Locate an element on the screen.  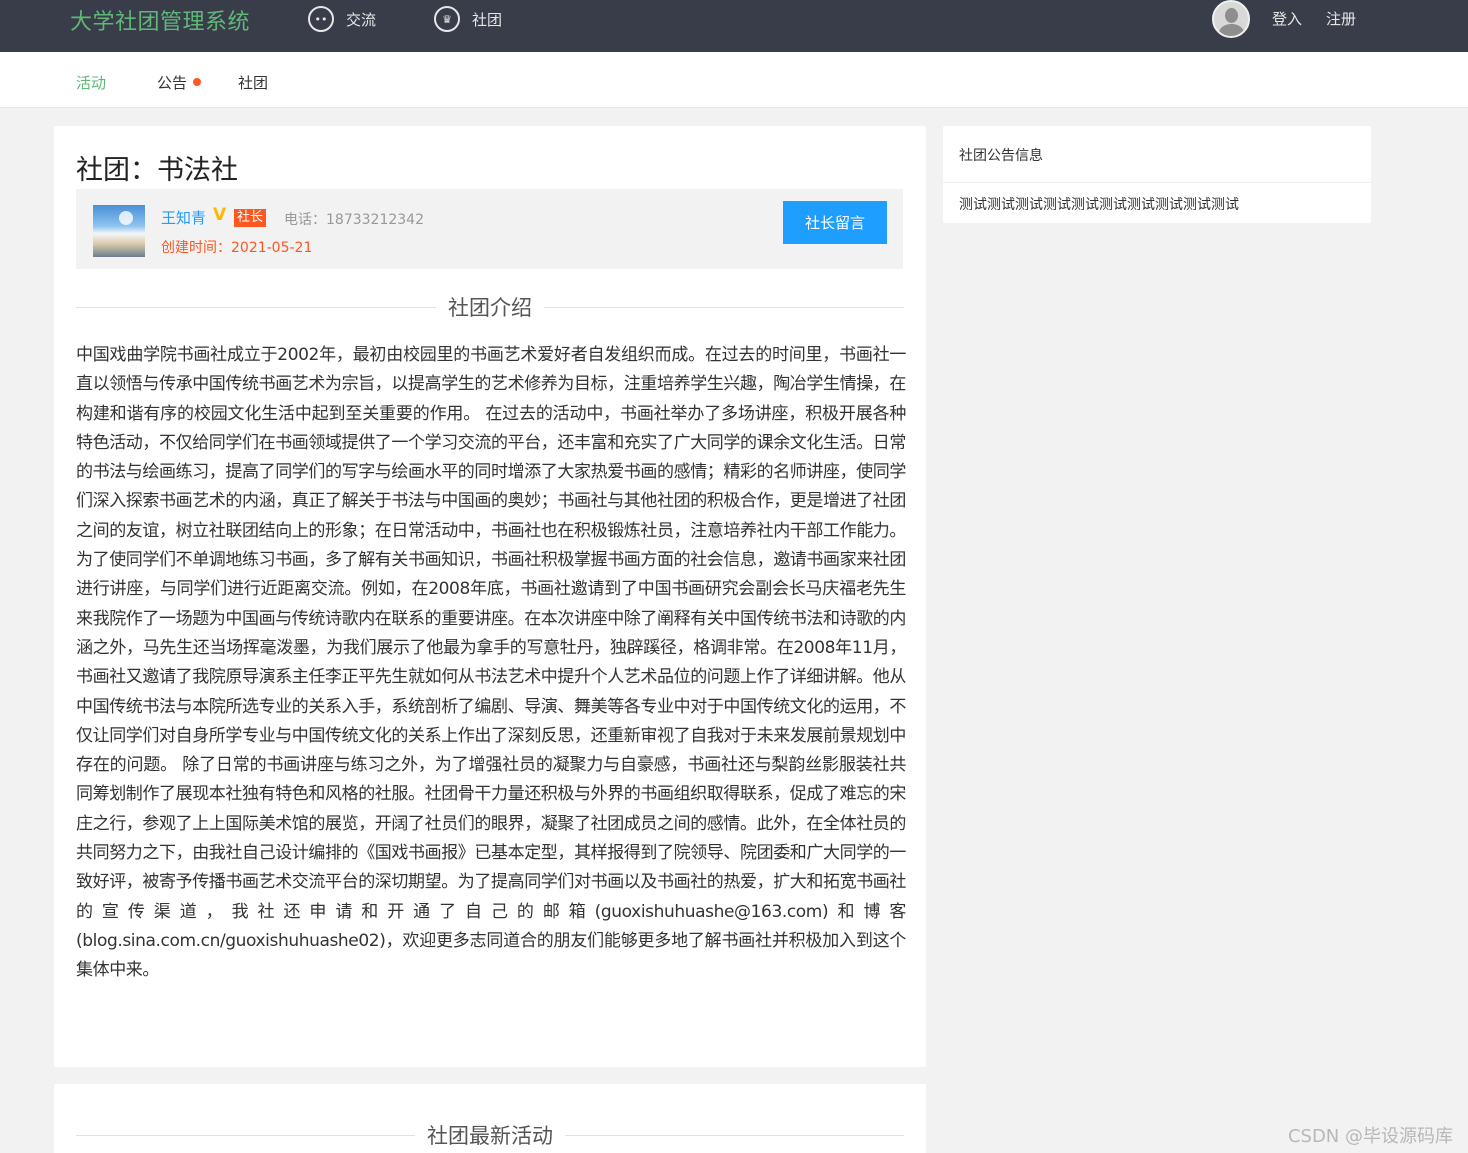
activities-card: 社团最新活动 is located at coordinates (490, 1118).